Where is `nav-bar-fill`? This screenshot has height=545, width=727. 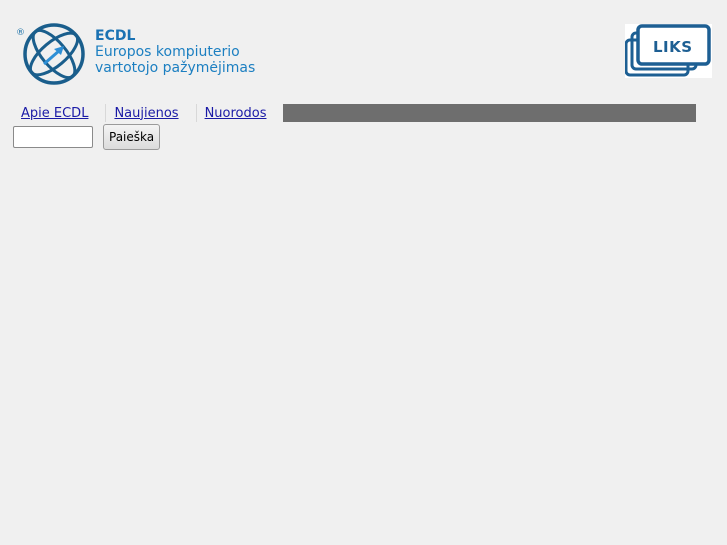
nav-bar-fill is located at coordinates (489, 113).